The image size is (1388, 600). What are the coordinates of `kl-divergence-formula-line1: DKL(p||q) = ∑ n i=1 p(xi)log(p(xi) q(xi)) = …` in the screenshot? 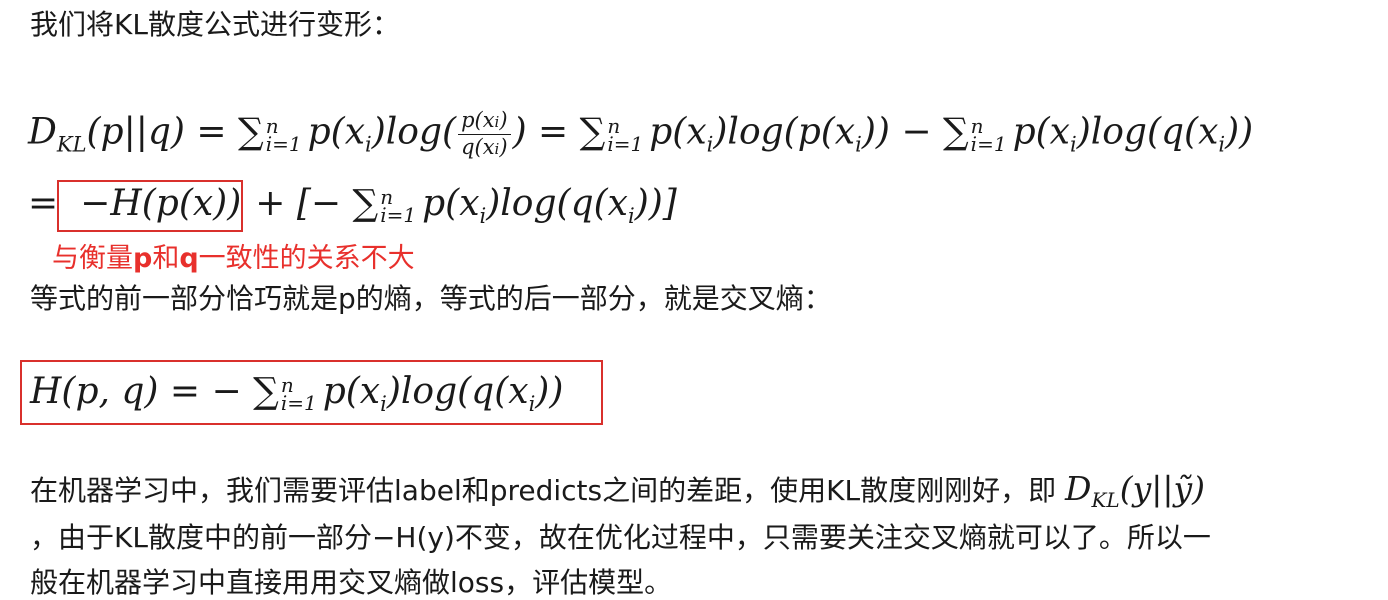 It's located at (641, 133).